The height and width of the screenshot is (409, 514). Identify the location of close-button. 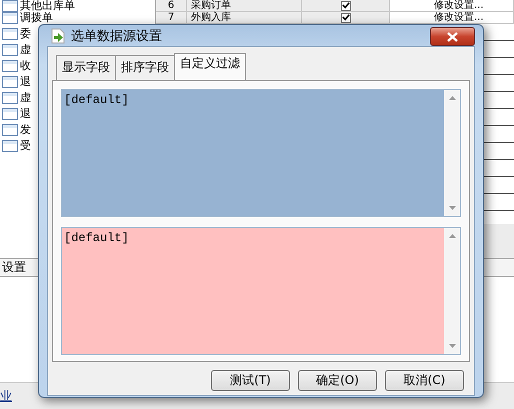
(452, 36).